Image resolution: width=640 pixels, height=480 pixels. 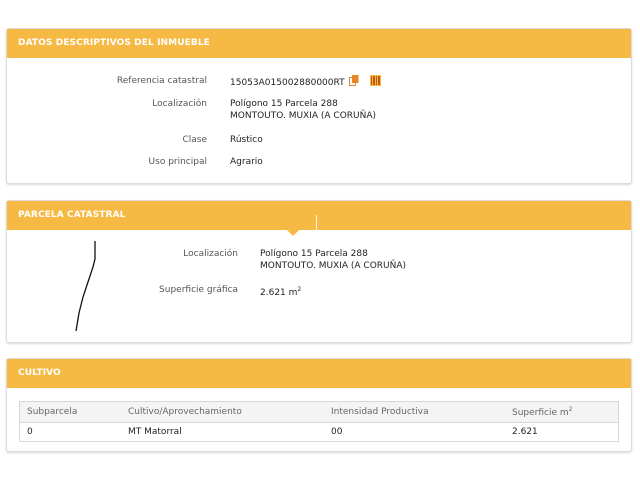 I want to click on uso-label: Uso principal, so click(x=177, y=162).